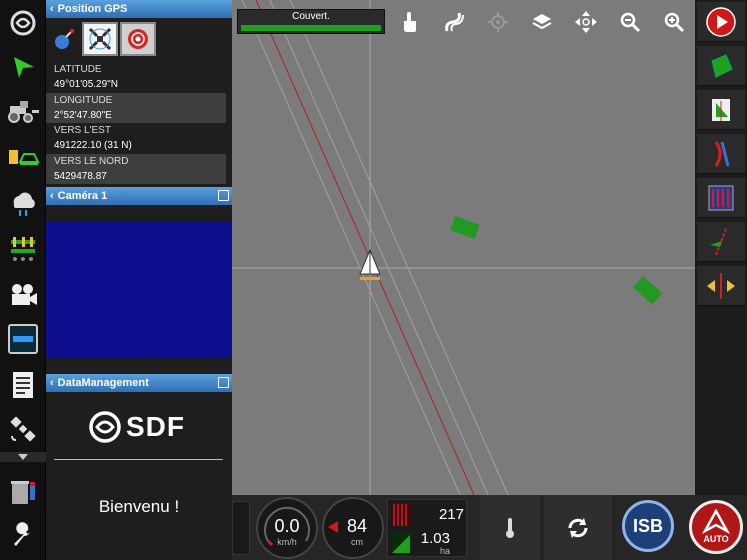 The height and width of the screenshot is (560, 747). I want to click on guidance-pattern-icon, so click(721, 197).